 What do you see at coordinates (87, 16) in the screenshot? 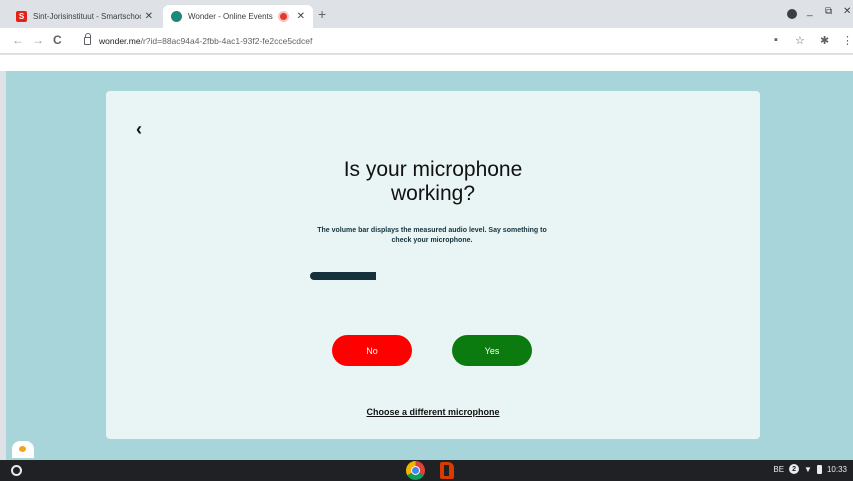
I see `tab-title: Sint-Jorisinstituut - Smartschool` at bounding box center [87, 16].